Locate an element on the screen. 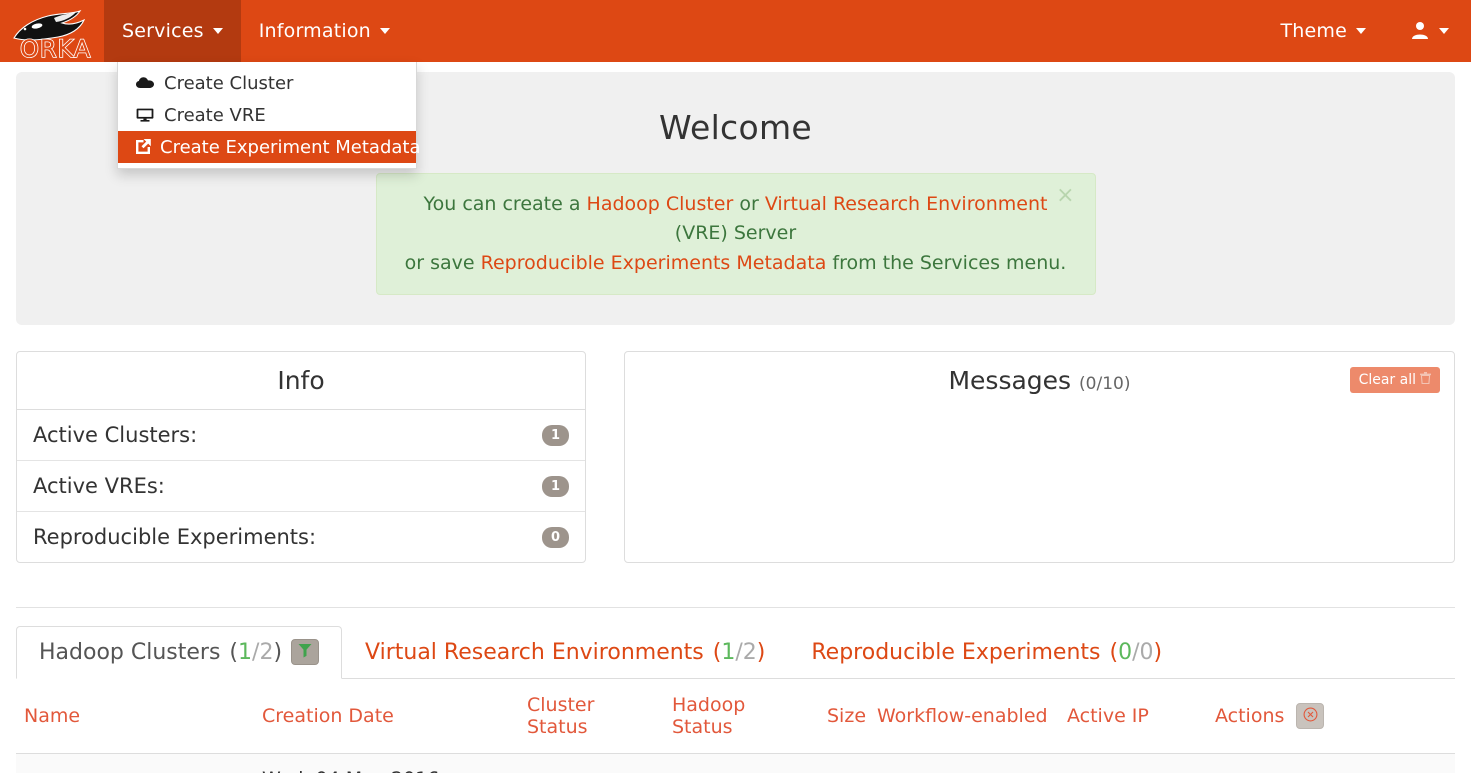  info-row-reproducible-experiments: Reproducible Experiments: 0 is located at coordinates (301, 537).